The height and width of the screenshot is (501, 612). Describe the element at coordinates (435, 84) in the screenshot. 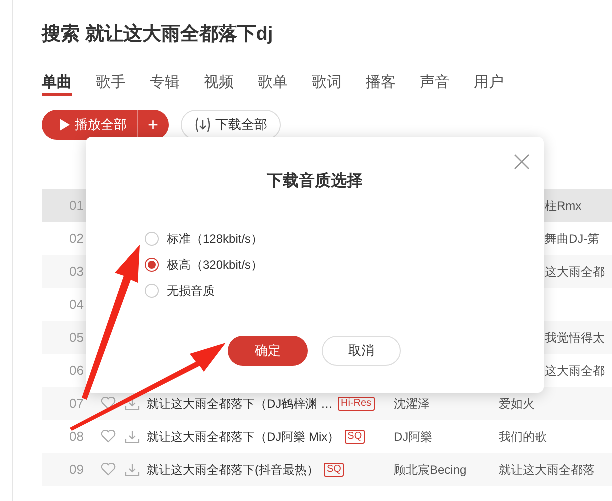

I see `tab: 声音` at that location.